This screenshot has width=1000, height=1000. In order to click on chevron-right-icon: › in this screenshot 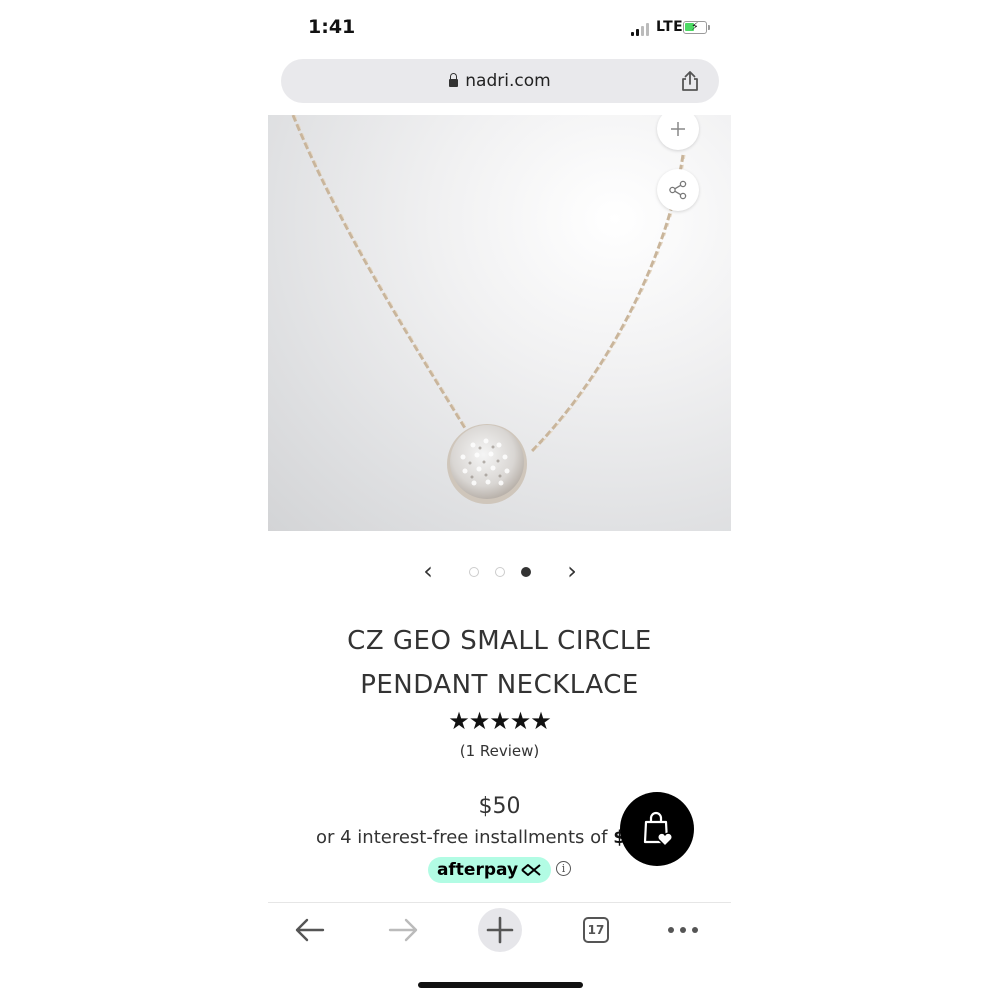, I will do `click(572, 571)`.